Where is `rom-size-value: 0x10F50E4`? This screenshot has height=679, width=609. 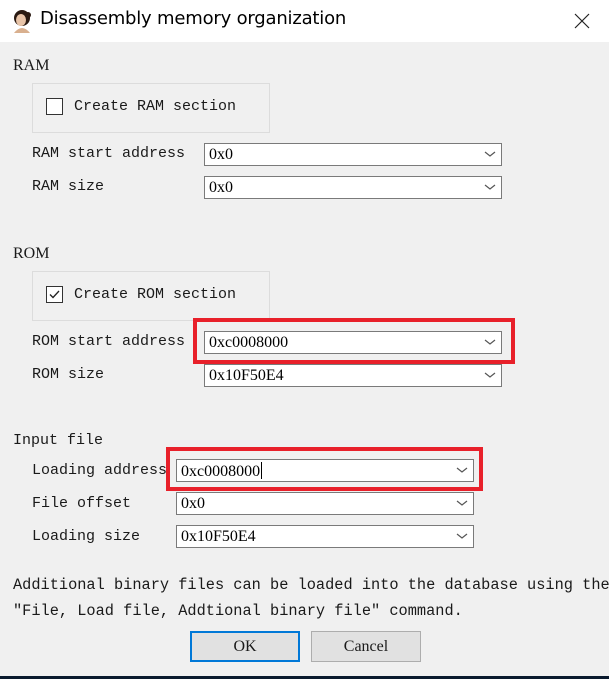 rom-size-value: 0x10F50E4 is located at coordinates (246, 375).